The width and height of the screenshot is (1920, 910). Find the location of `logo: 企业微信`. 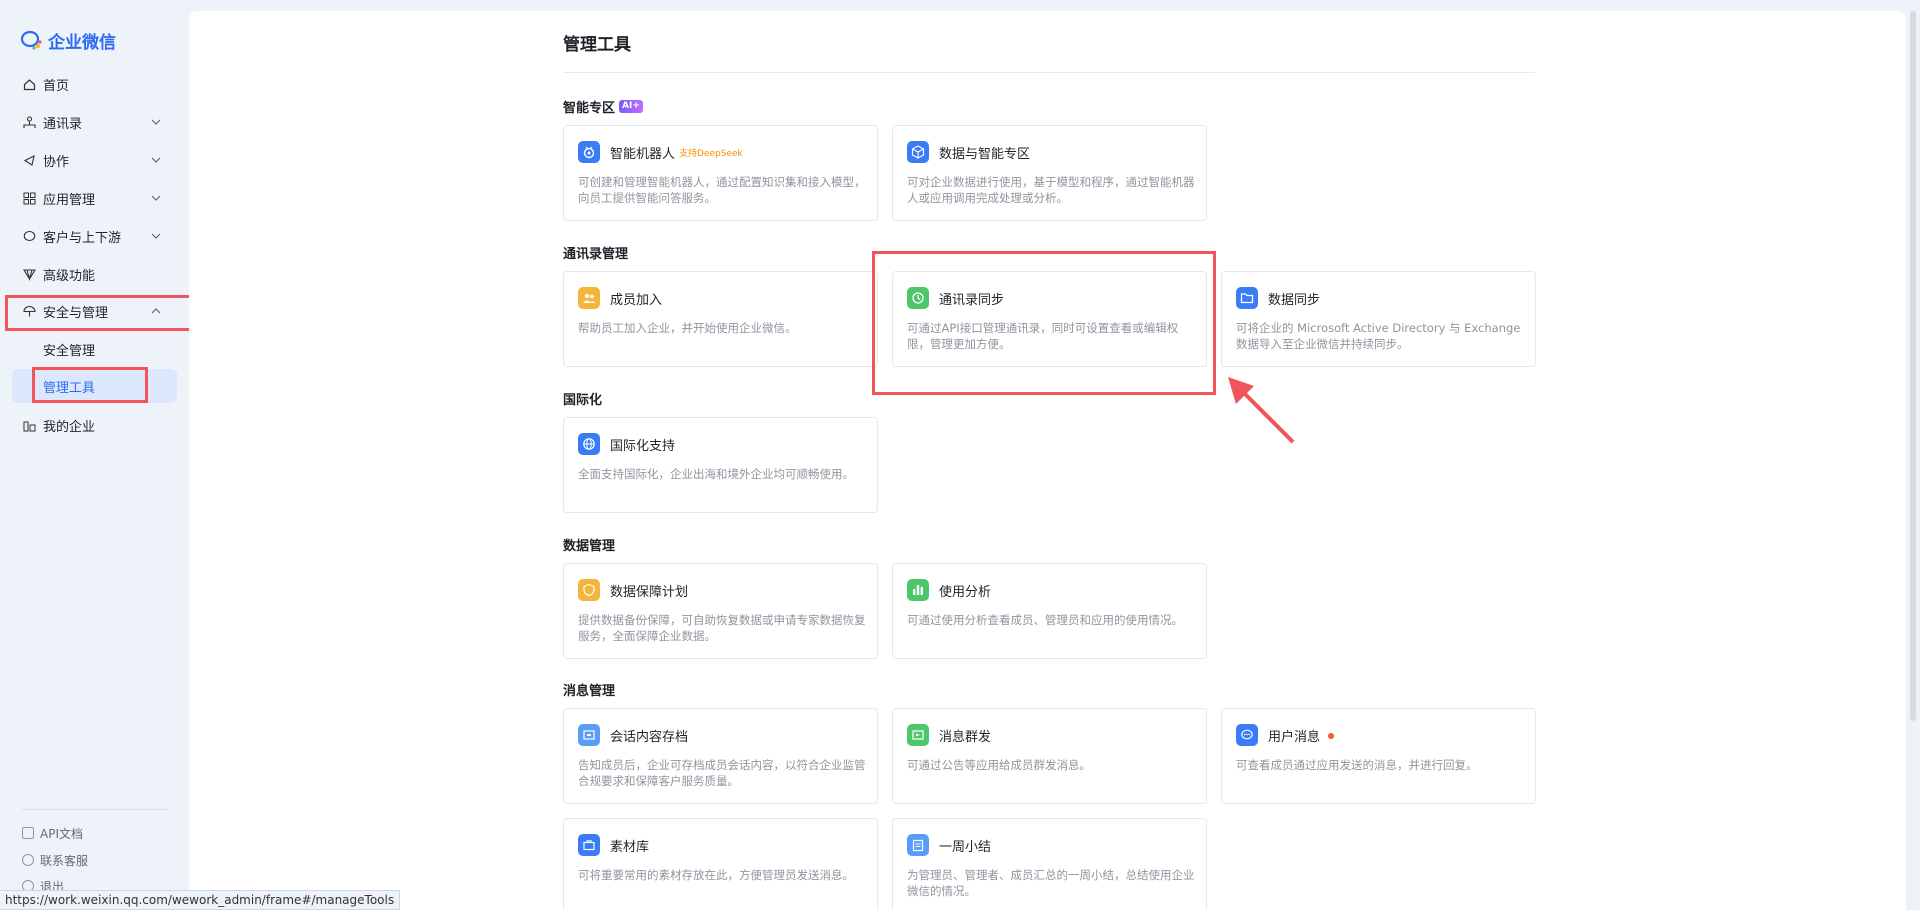

logo: 企业微信 is located at coordinates (68, 40).